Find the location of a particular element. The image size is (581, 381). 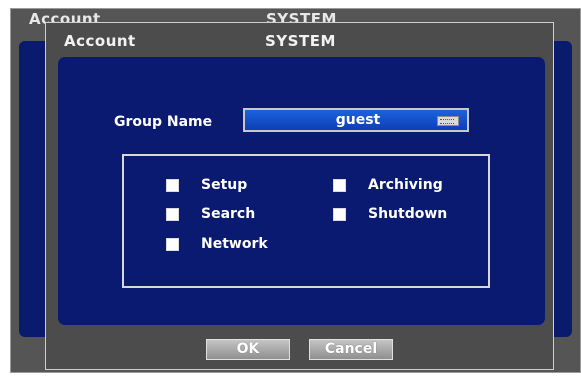

setup-label: Setup is located at coordinates (224, 185).